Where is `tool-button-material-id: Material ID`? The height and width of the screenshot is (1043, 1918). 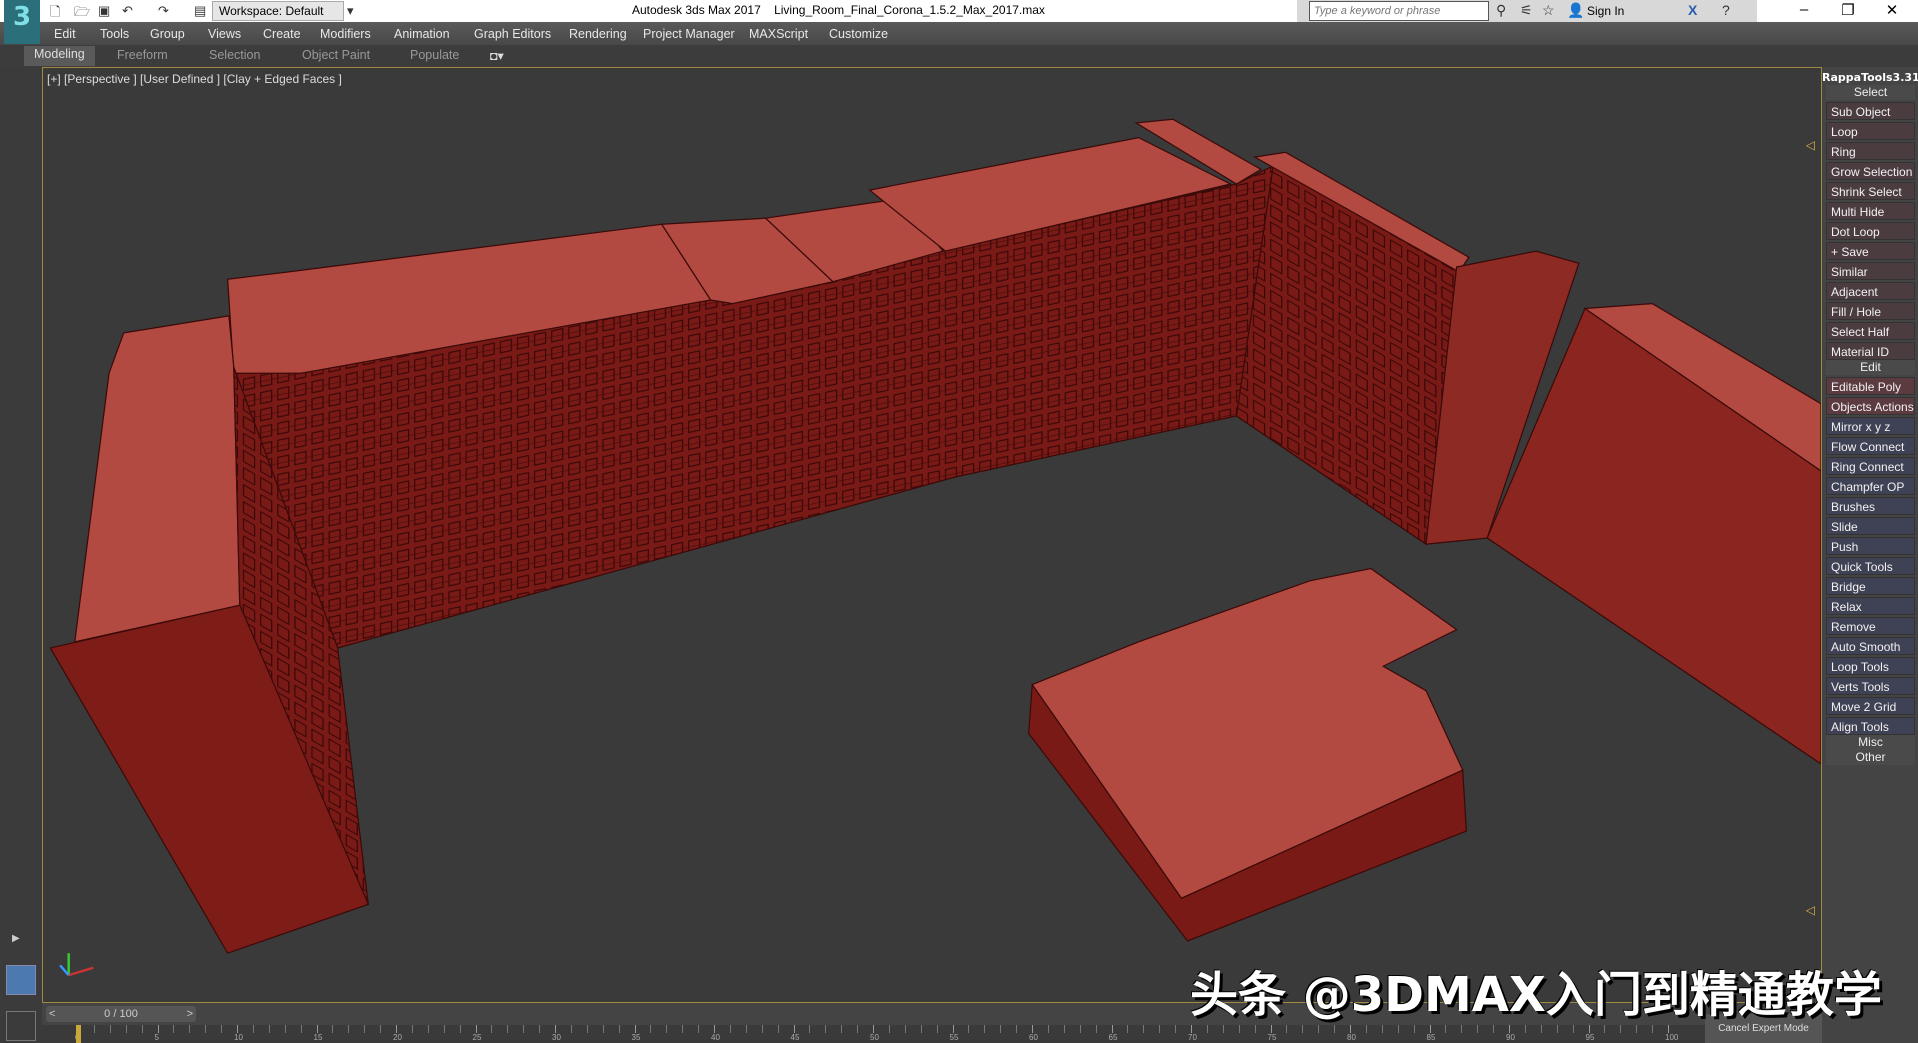 tool-button-material-id: Material ID is located at coordinates (1870, 351).